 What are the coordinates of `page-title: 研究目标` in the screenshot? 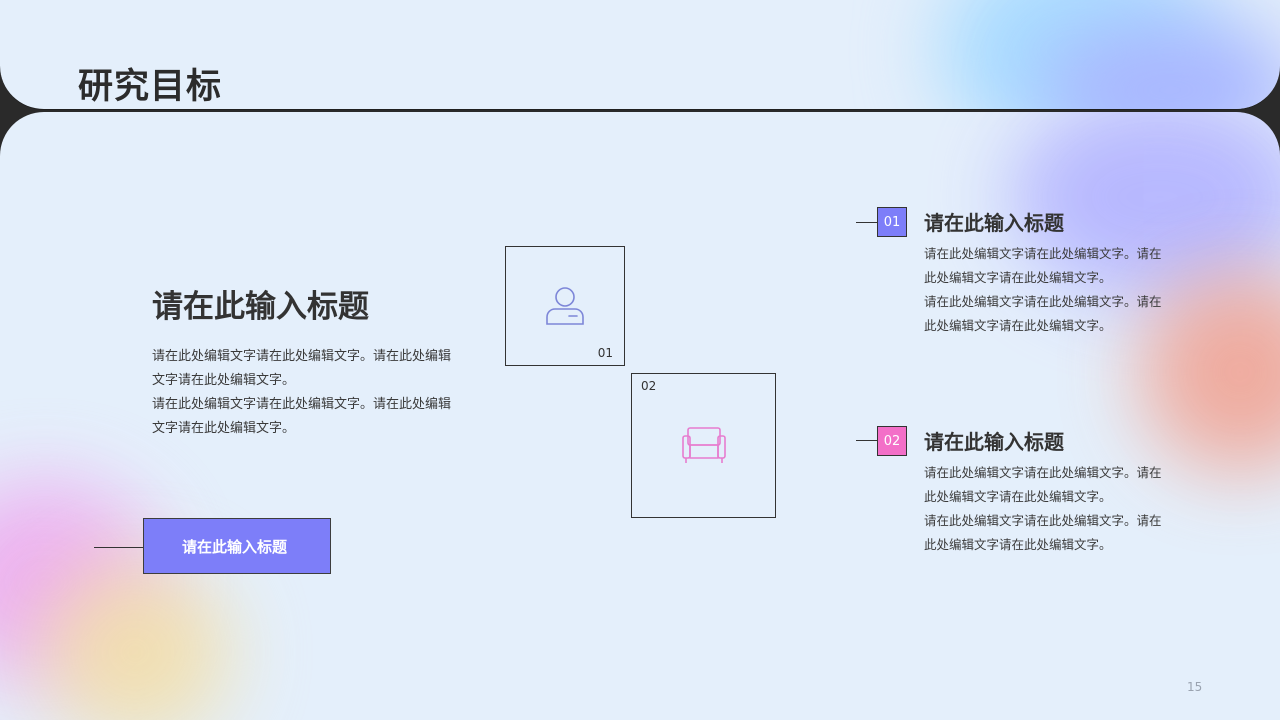 It's located at (150, 87).